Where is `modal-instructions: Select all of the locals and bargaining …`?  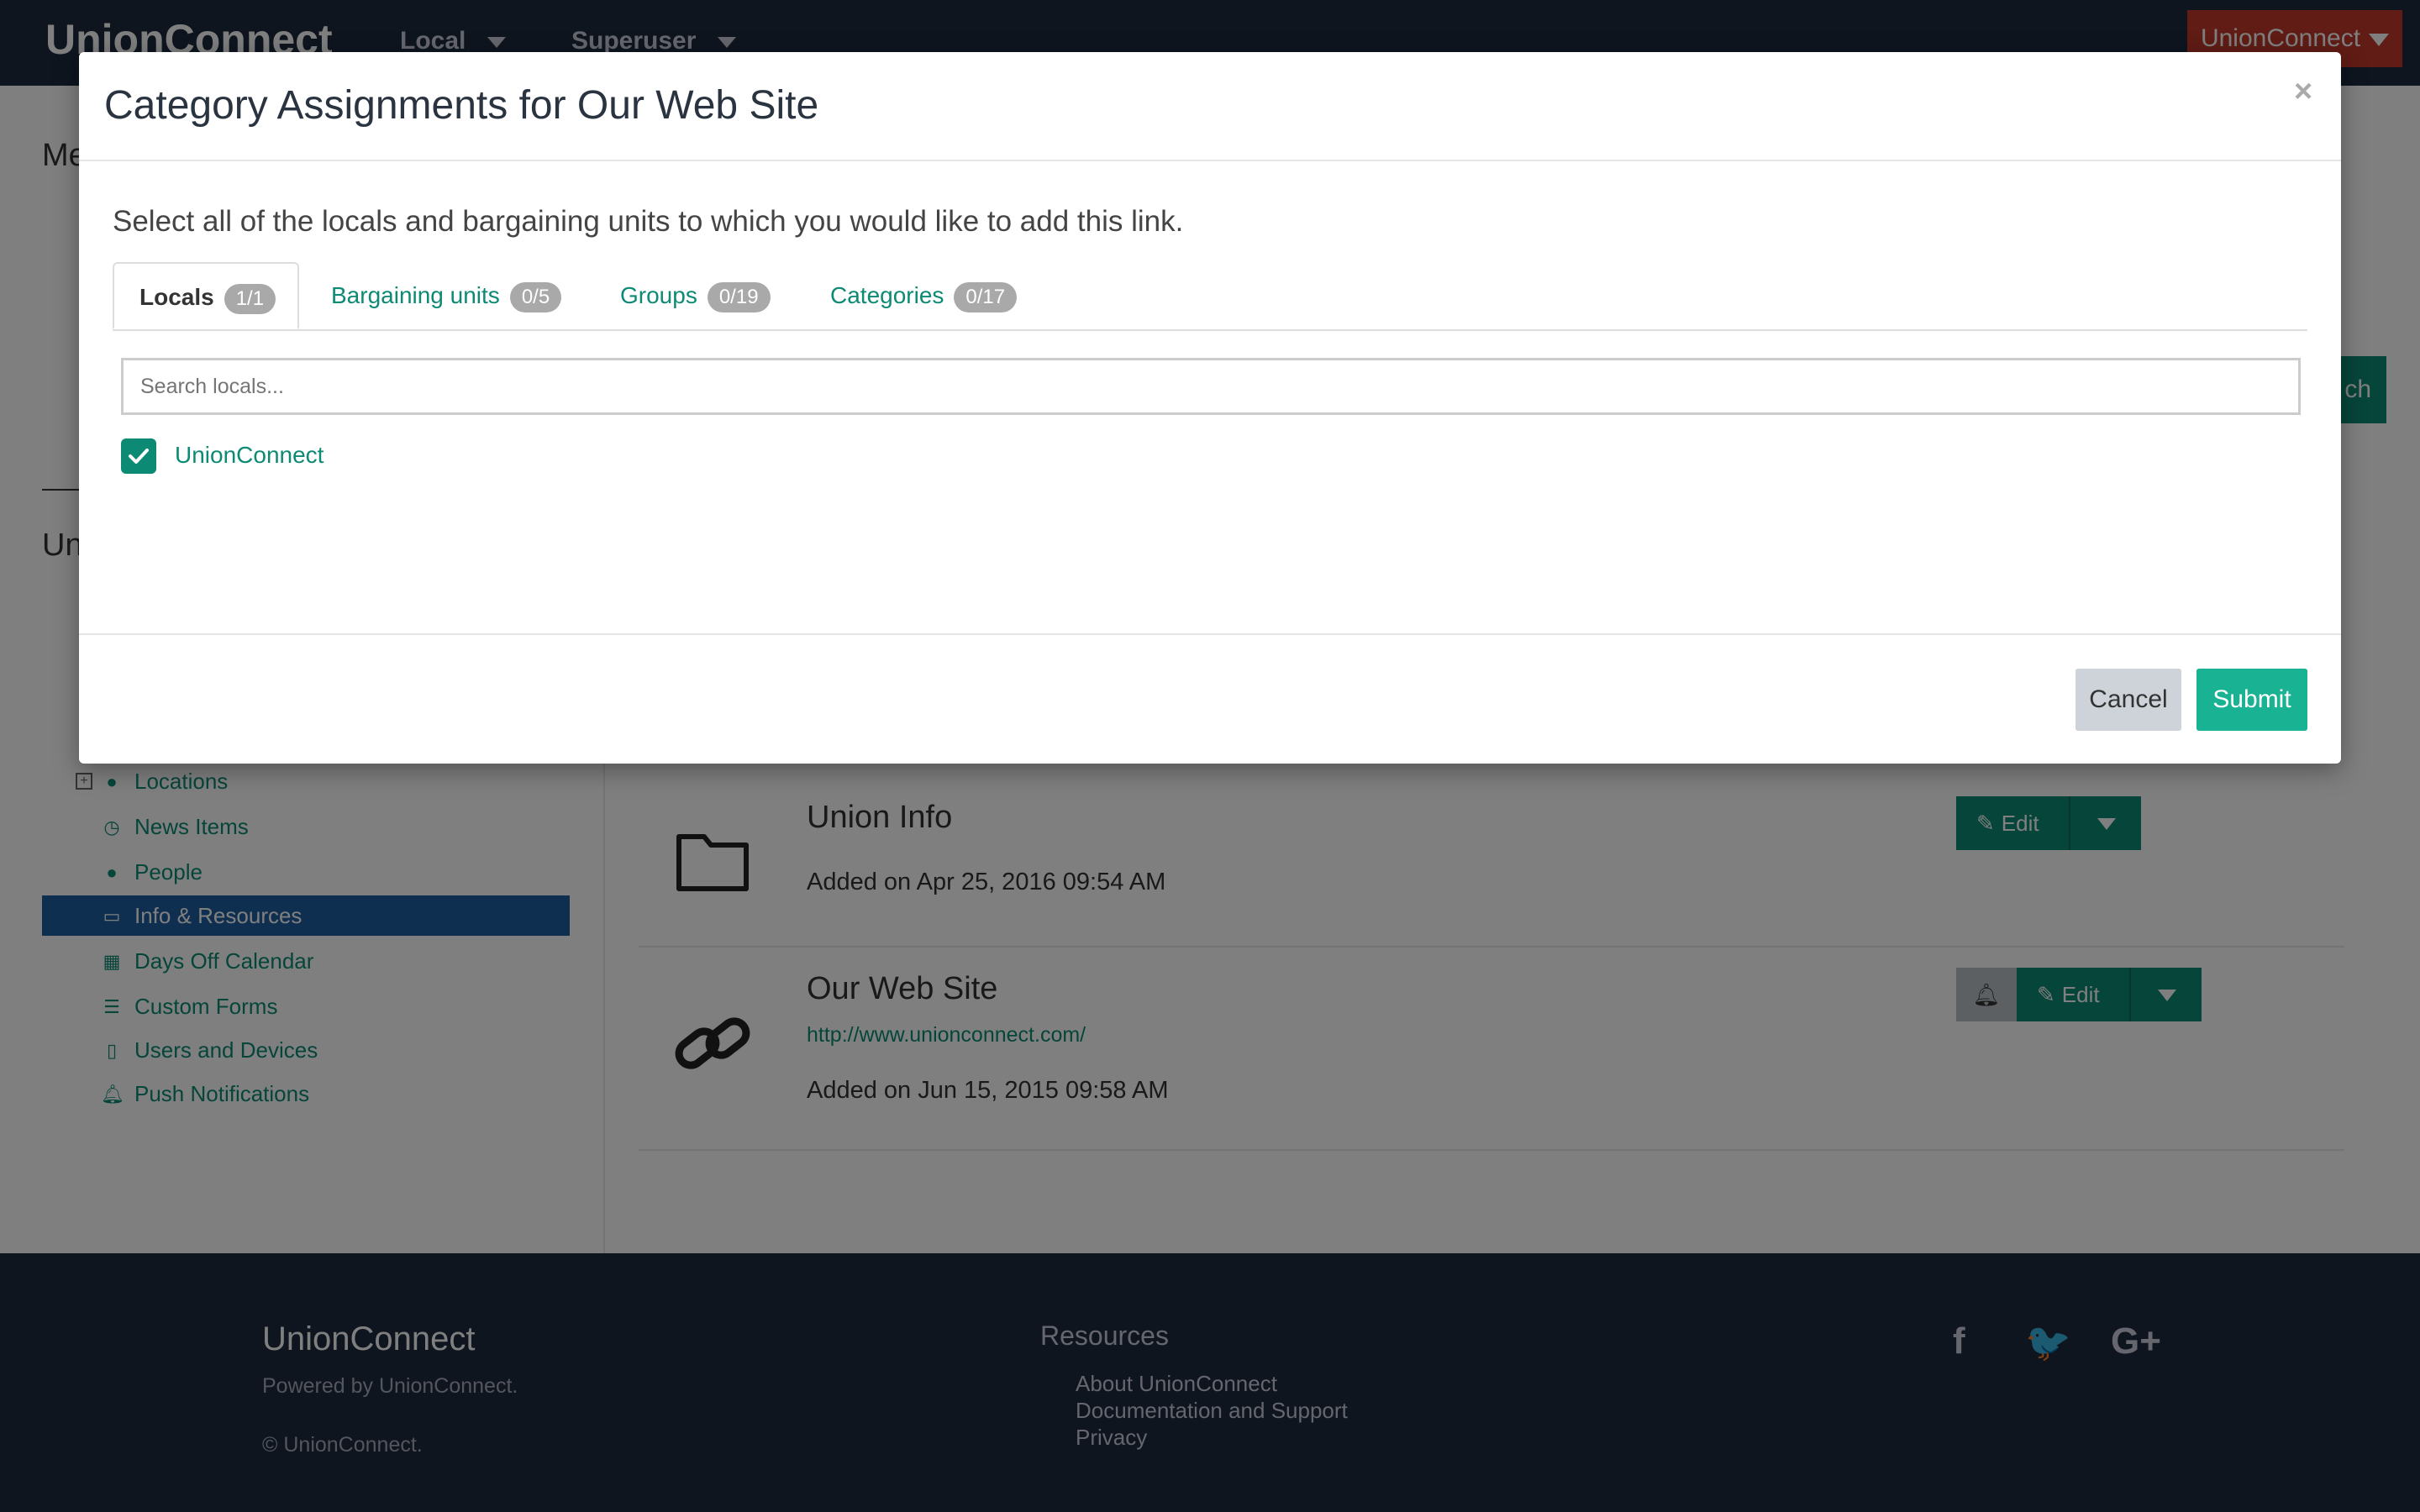
modal-instructions: Select all of the locals and bargaining … is located at coordinates (648, 221).